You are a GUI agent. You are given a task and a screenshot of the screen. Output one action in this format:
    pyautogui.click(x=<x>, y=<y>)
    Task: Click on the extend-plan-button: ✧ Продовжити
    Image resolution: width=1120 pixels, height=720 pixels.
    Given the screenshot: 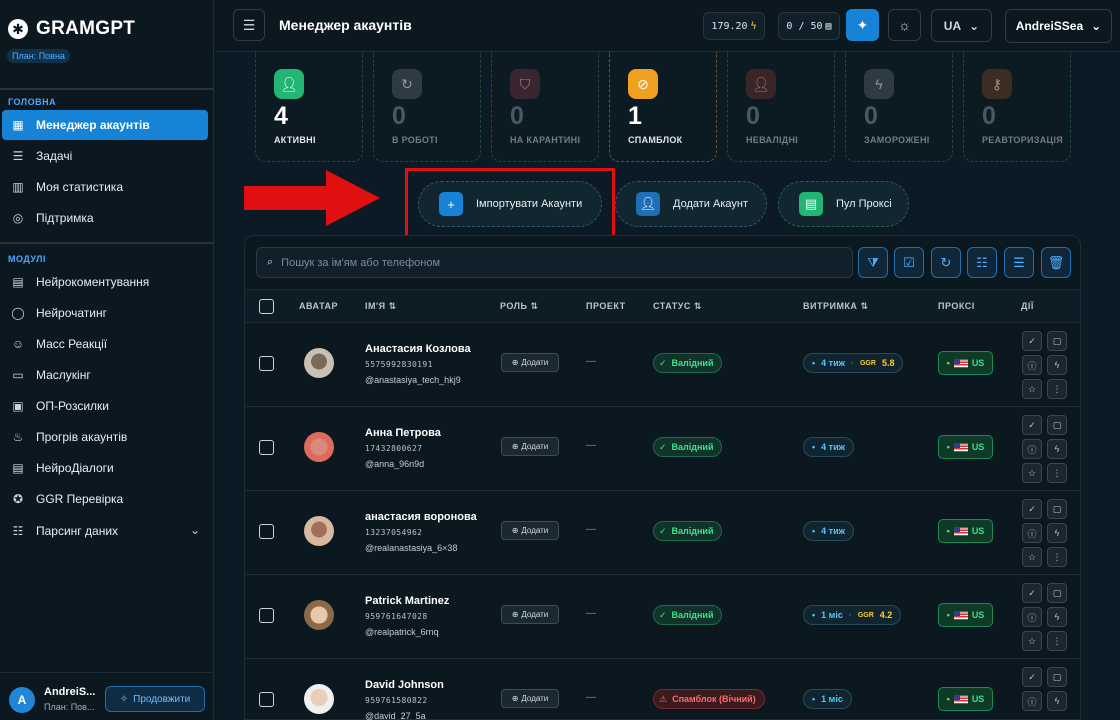 What is the action you would take?
    pyautogui.click(x=155, y=699)
    